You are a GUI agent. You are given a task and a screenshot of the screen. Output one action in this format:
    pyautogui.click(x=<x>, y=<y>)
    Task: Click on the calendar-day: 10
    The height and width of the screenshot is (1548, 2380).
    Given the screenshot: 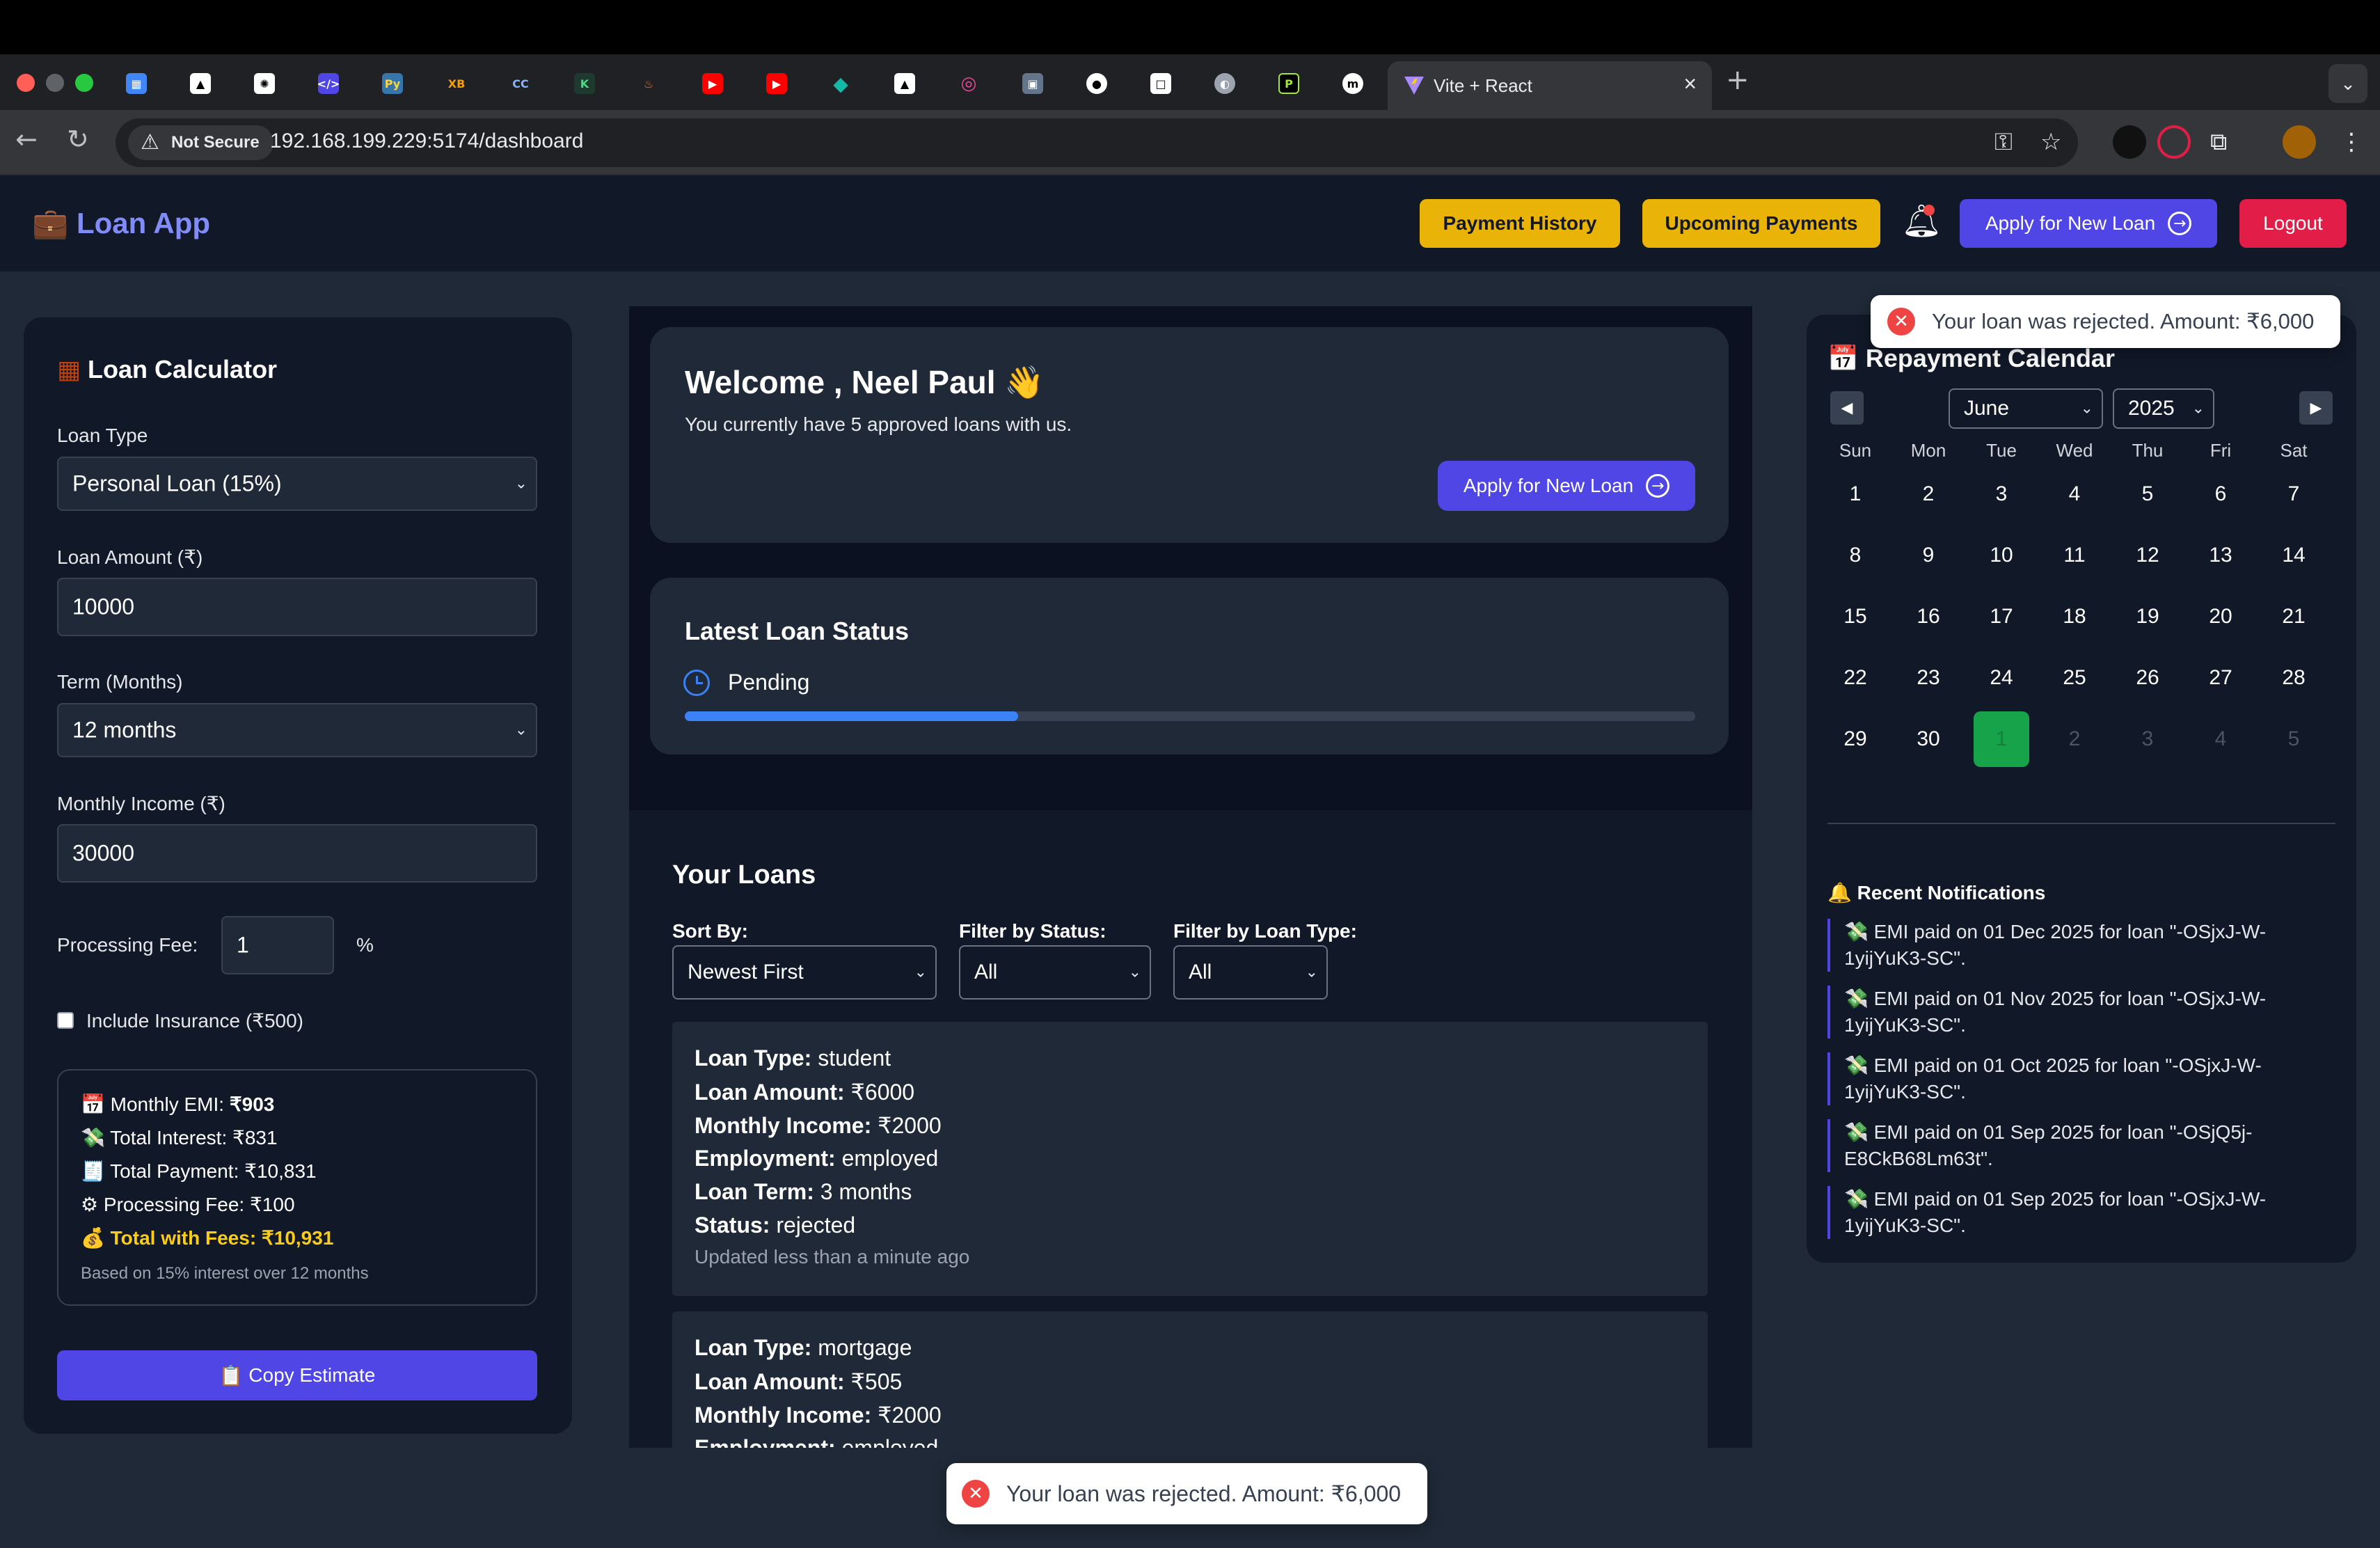 What is the action you would take?
    pyautogui.click(x=2001, y=555)
    